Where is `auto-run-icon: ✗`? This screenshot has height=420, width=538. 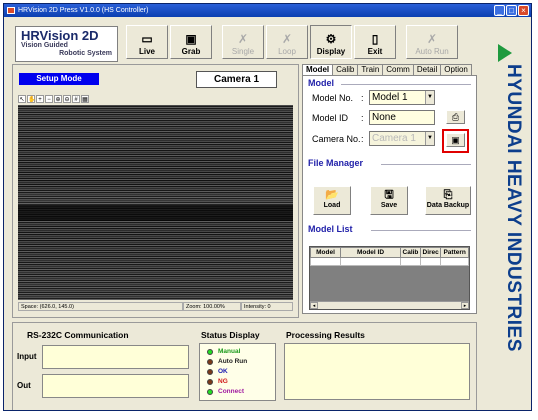
auto-run-icon: ✗ is located at coordinates (432, 39).